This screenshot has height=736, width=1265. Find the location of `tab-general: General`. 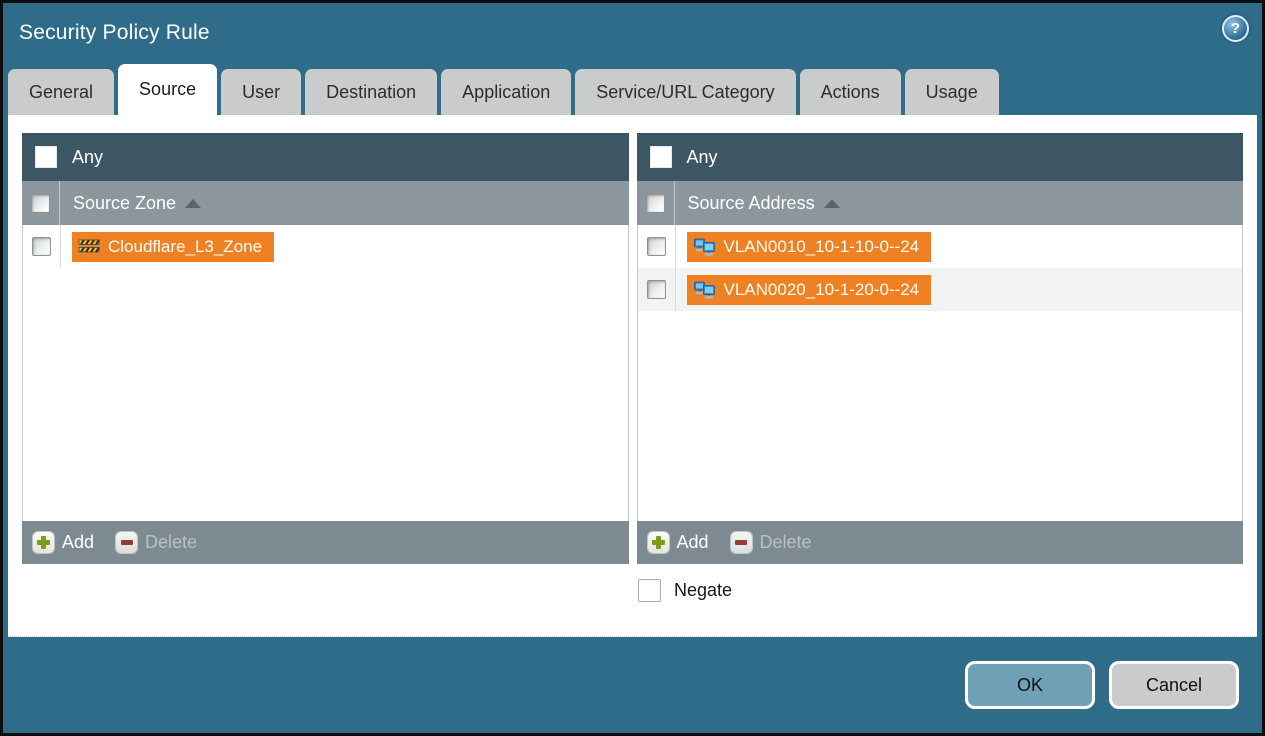

tab-general: General is located at coordinates (61, 92).